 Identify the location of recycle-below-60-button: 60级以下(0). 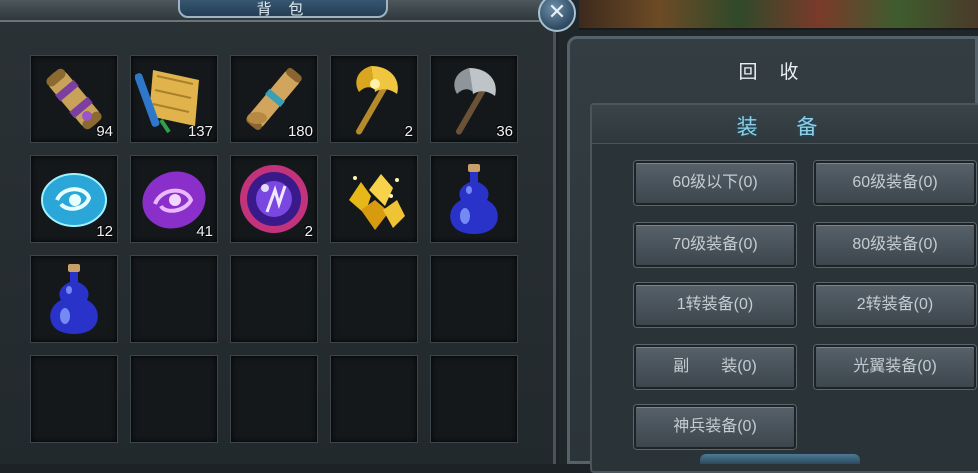
(715, 183).